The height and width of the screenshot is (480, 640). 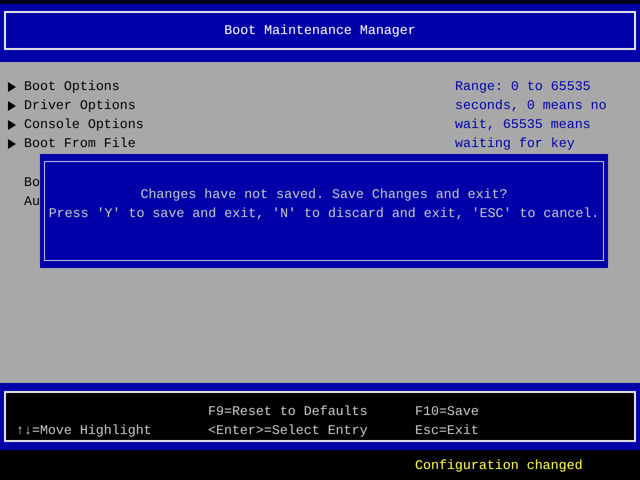 What do you see at coordinates (72, 86) in the screenshot?
I see `menu-item: Boot Options` at bounding box center [72, 86].